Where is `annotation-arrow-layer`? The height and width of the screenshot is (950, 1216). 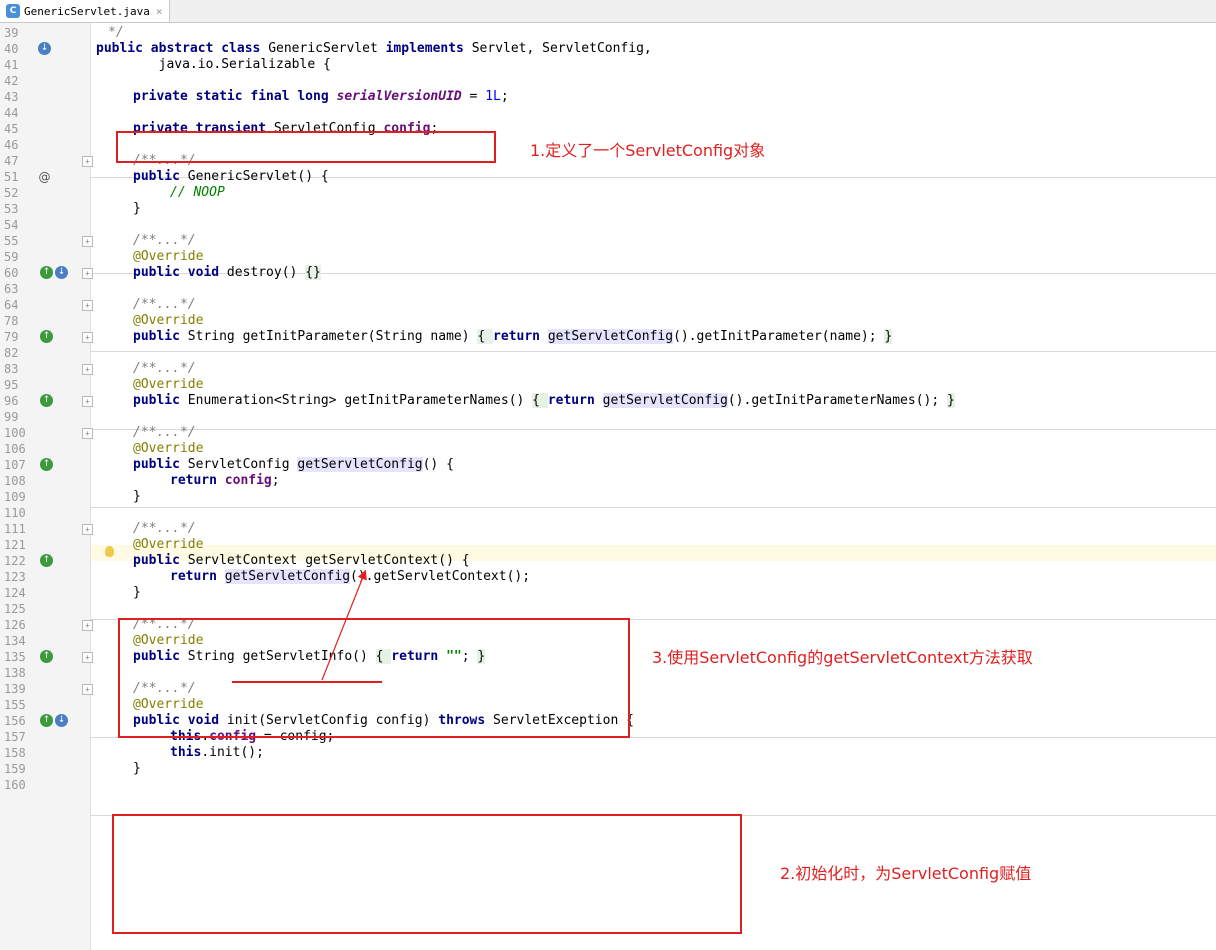 annotation-arrow-layer is located at coordinates (344, 625).